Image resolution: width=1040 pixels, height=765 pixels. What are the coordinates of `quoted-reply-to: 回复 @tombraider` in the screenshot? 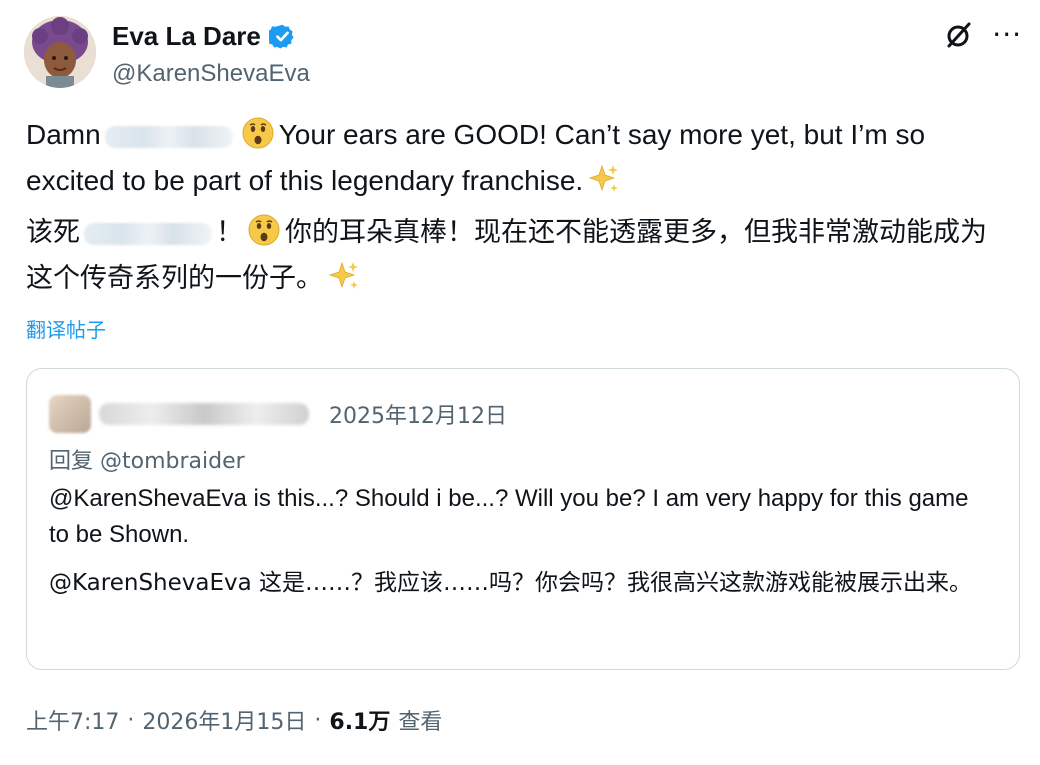 It's located at (147, 461).